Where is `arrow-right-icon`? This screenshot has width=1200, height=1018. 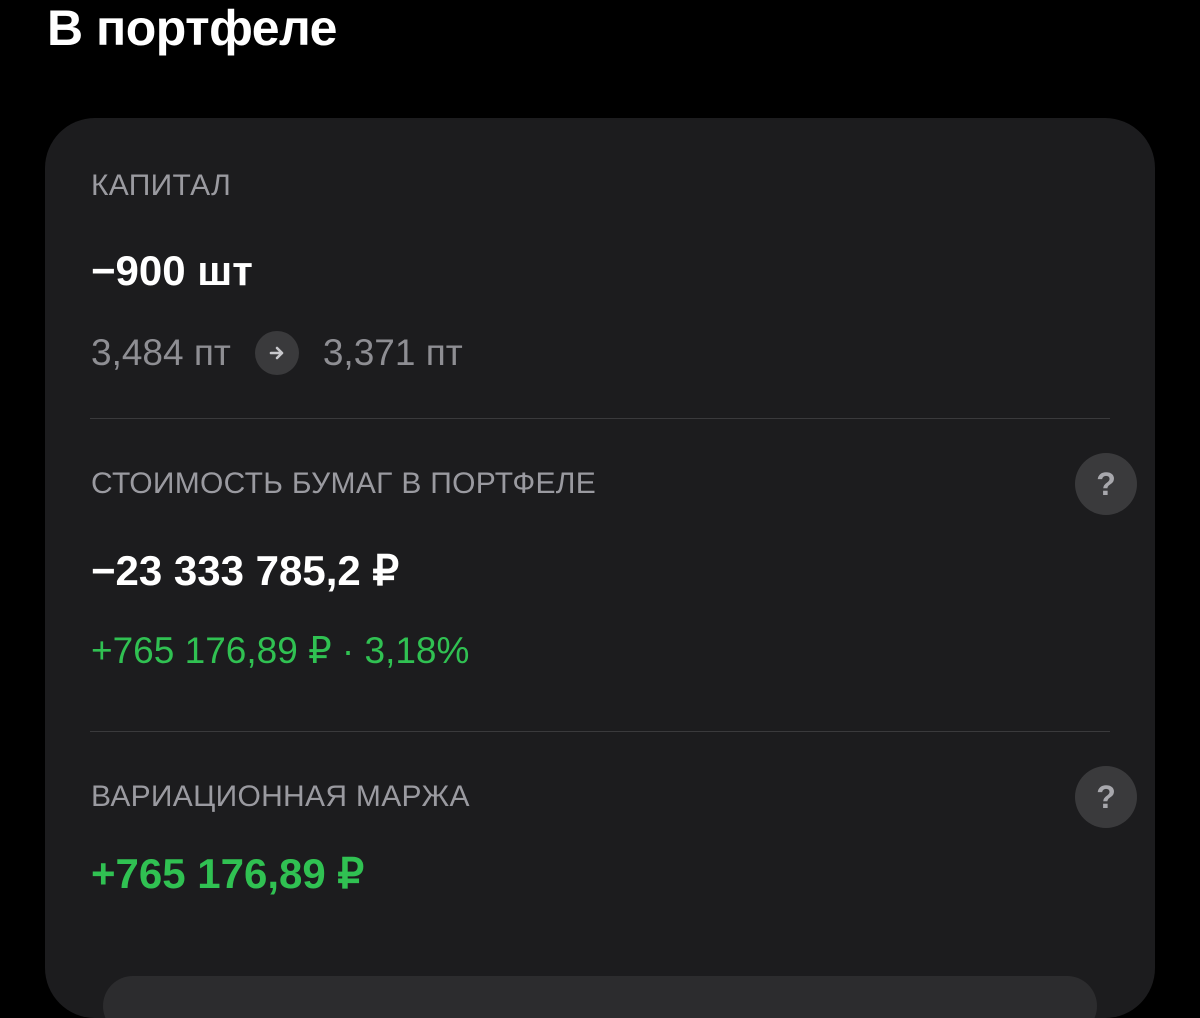
arrow-right-icon is located at coordinates (276, 353).